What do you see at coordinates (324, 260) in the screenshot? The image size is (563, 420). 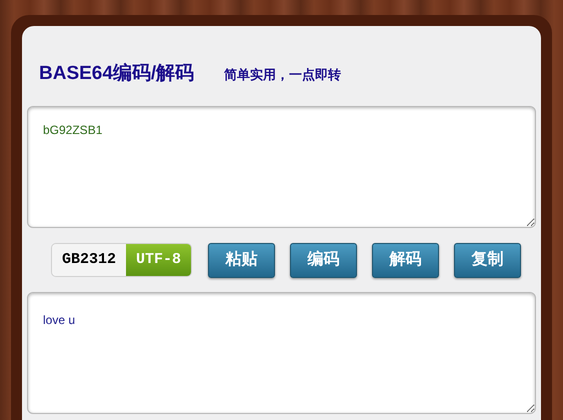 I see `action-button: 编码` at bounding box center [324, 260].